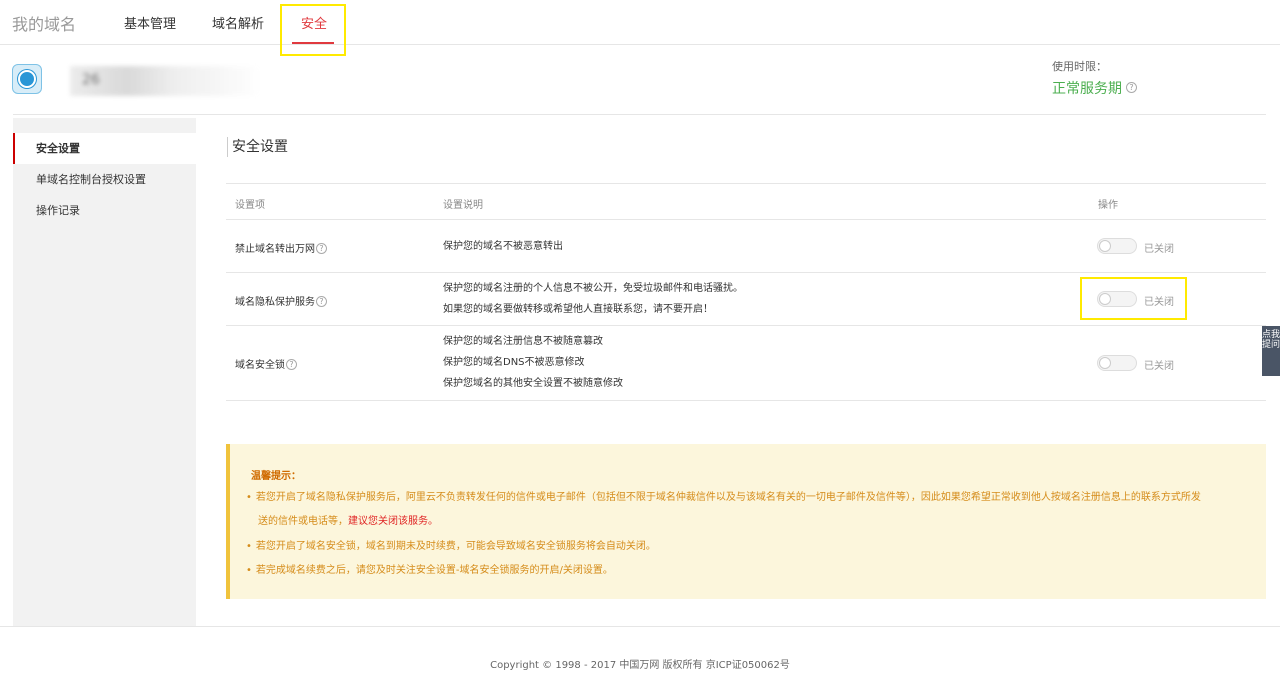 Image resolution: width=1280 pixels, height=685 pixels. I want to click on usage-status-text: 正常服务期, so click(1087, 89).